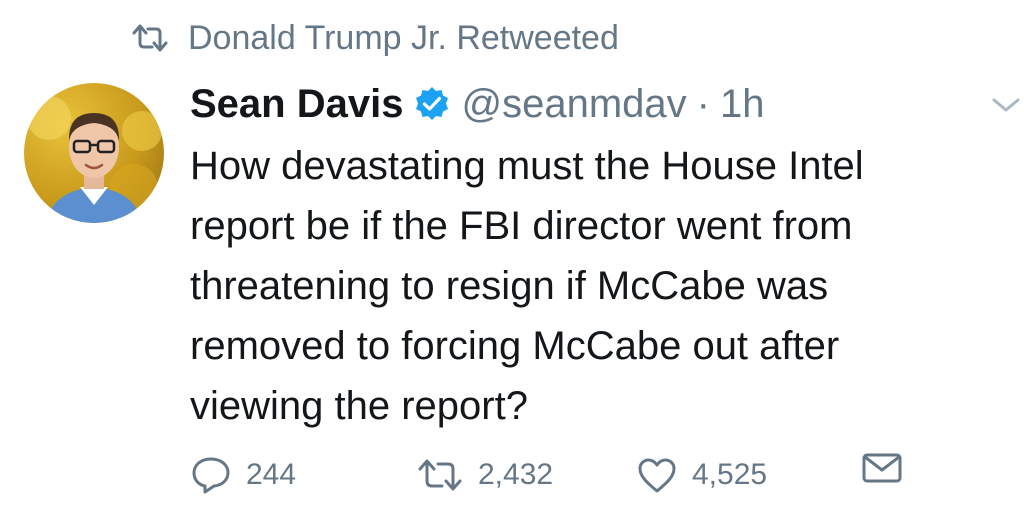  I want to click on retweet-icon, so click(150, 38).